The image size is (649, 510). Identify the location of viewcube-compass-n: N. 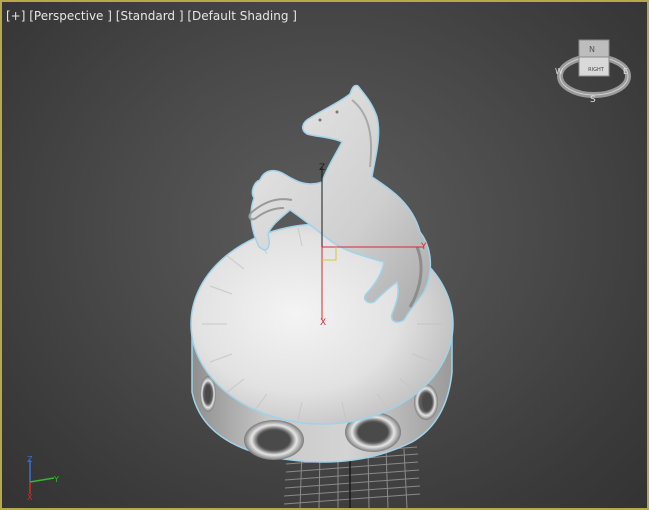
(592, 49).